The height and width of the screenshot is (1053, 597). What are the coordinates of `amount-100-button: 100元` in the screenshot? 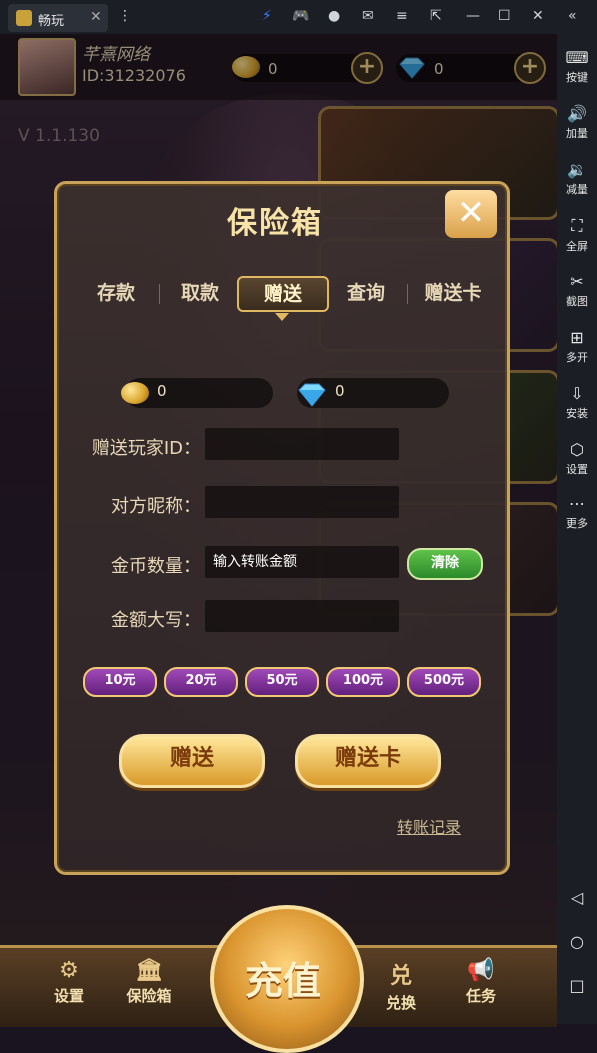 It's located at (363, 682).